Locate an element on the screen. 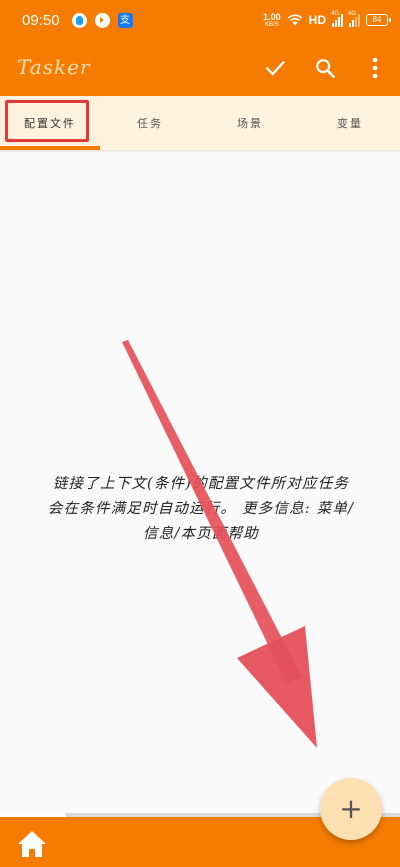 Image resolution: width=400 pixels, height=867 pixels. empty-state-line-1: 链接了上下文(条件)的配置文件所对应任务 is located at coordinates (201, 484).